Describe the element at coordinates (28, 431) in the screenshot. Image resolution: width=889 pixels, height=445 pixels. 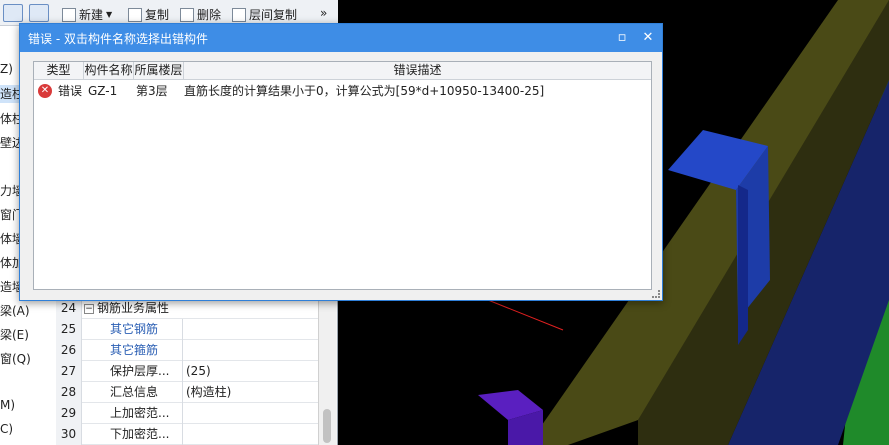
I see `tree-item: C)` at that location.